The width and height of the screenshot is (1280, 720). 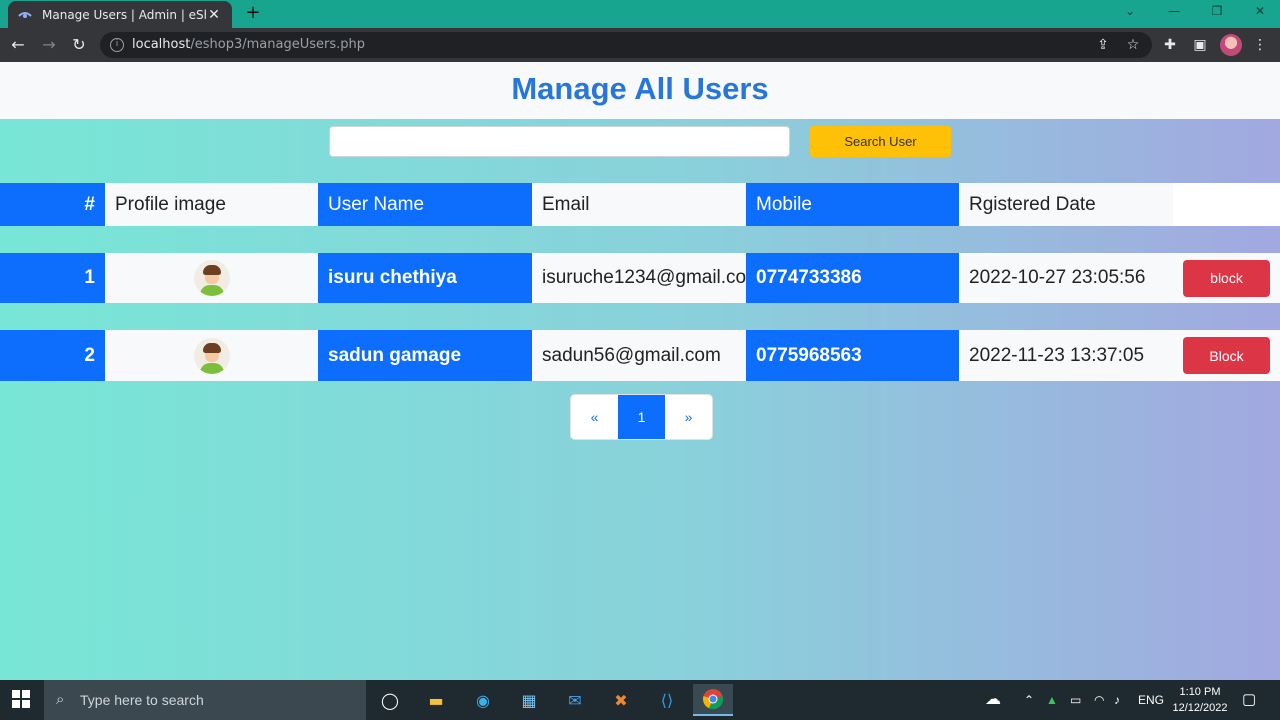 What do you see at coordinates (1260, 11) in the screenshot?
I see `close-window-icon: ✕` at bounding box center [1260, 11].